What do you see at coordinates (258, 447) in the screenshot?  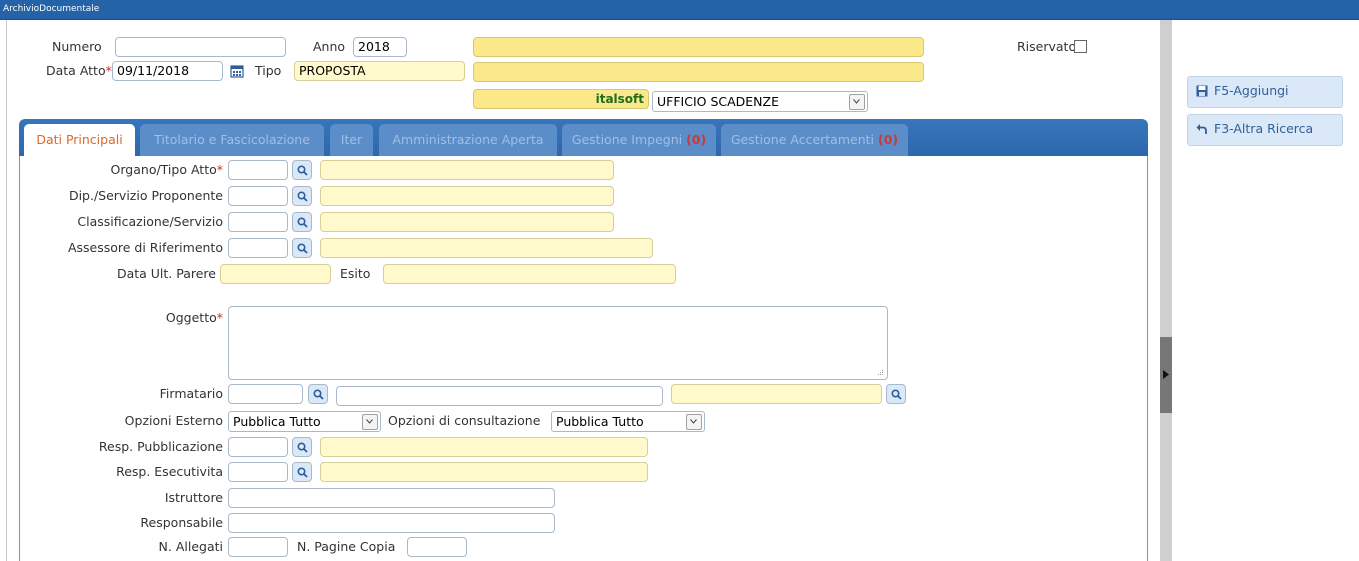 I see `resp-pubblicazione-code-input` at bounding box center [258, 447].